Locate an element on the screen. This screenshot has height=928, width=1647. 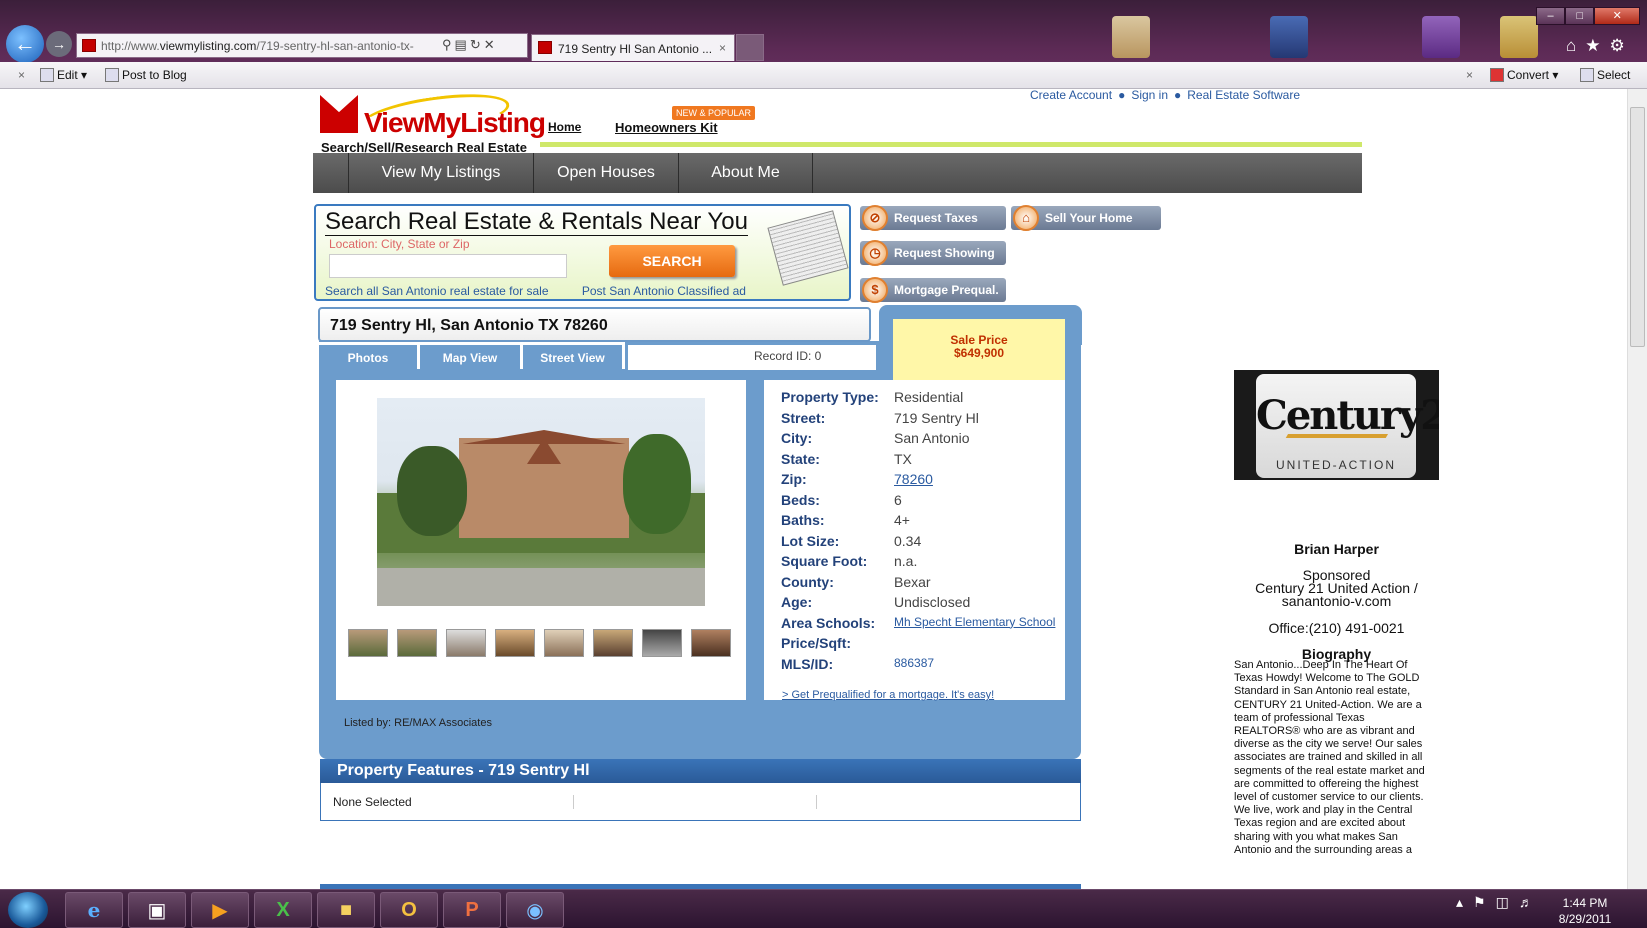
tree-left is located at coordinates (432, 491).